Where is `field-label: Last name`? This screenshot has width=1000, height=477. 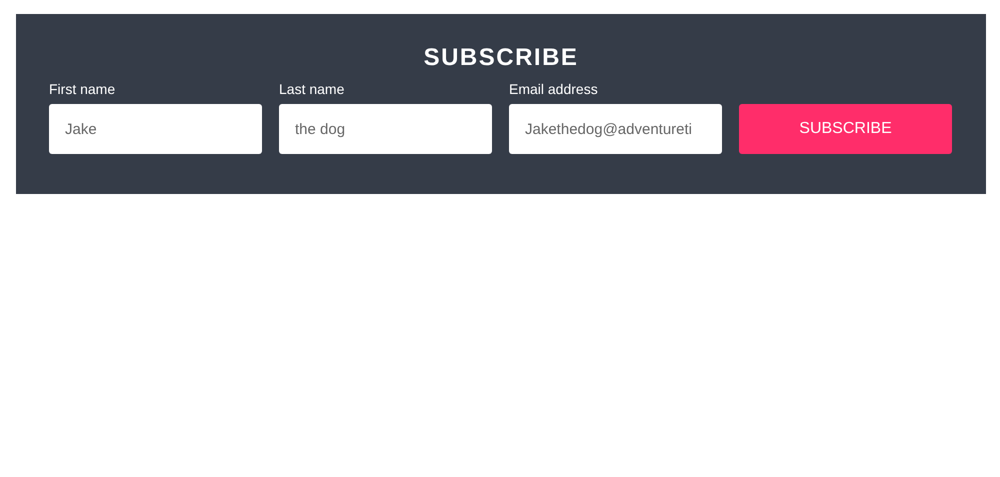
field-label: Last name is located at coordinates (311, 89).